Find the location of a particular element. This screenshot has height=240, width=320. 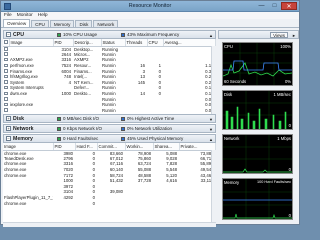

section-title: Disk is located at coordinates (18, 118).